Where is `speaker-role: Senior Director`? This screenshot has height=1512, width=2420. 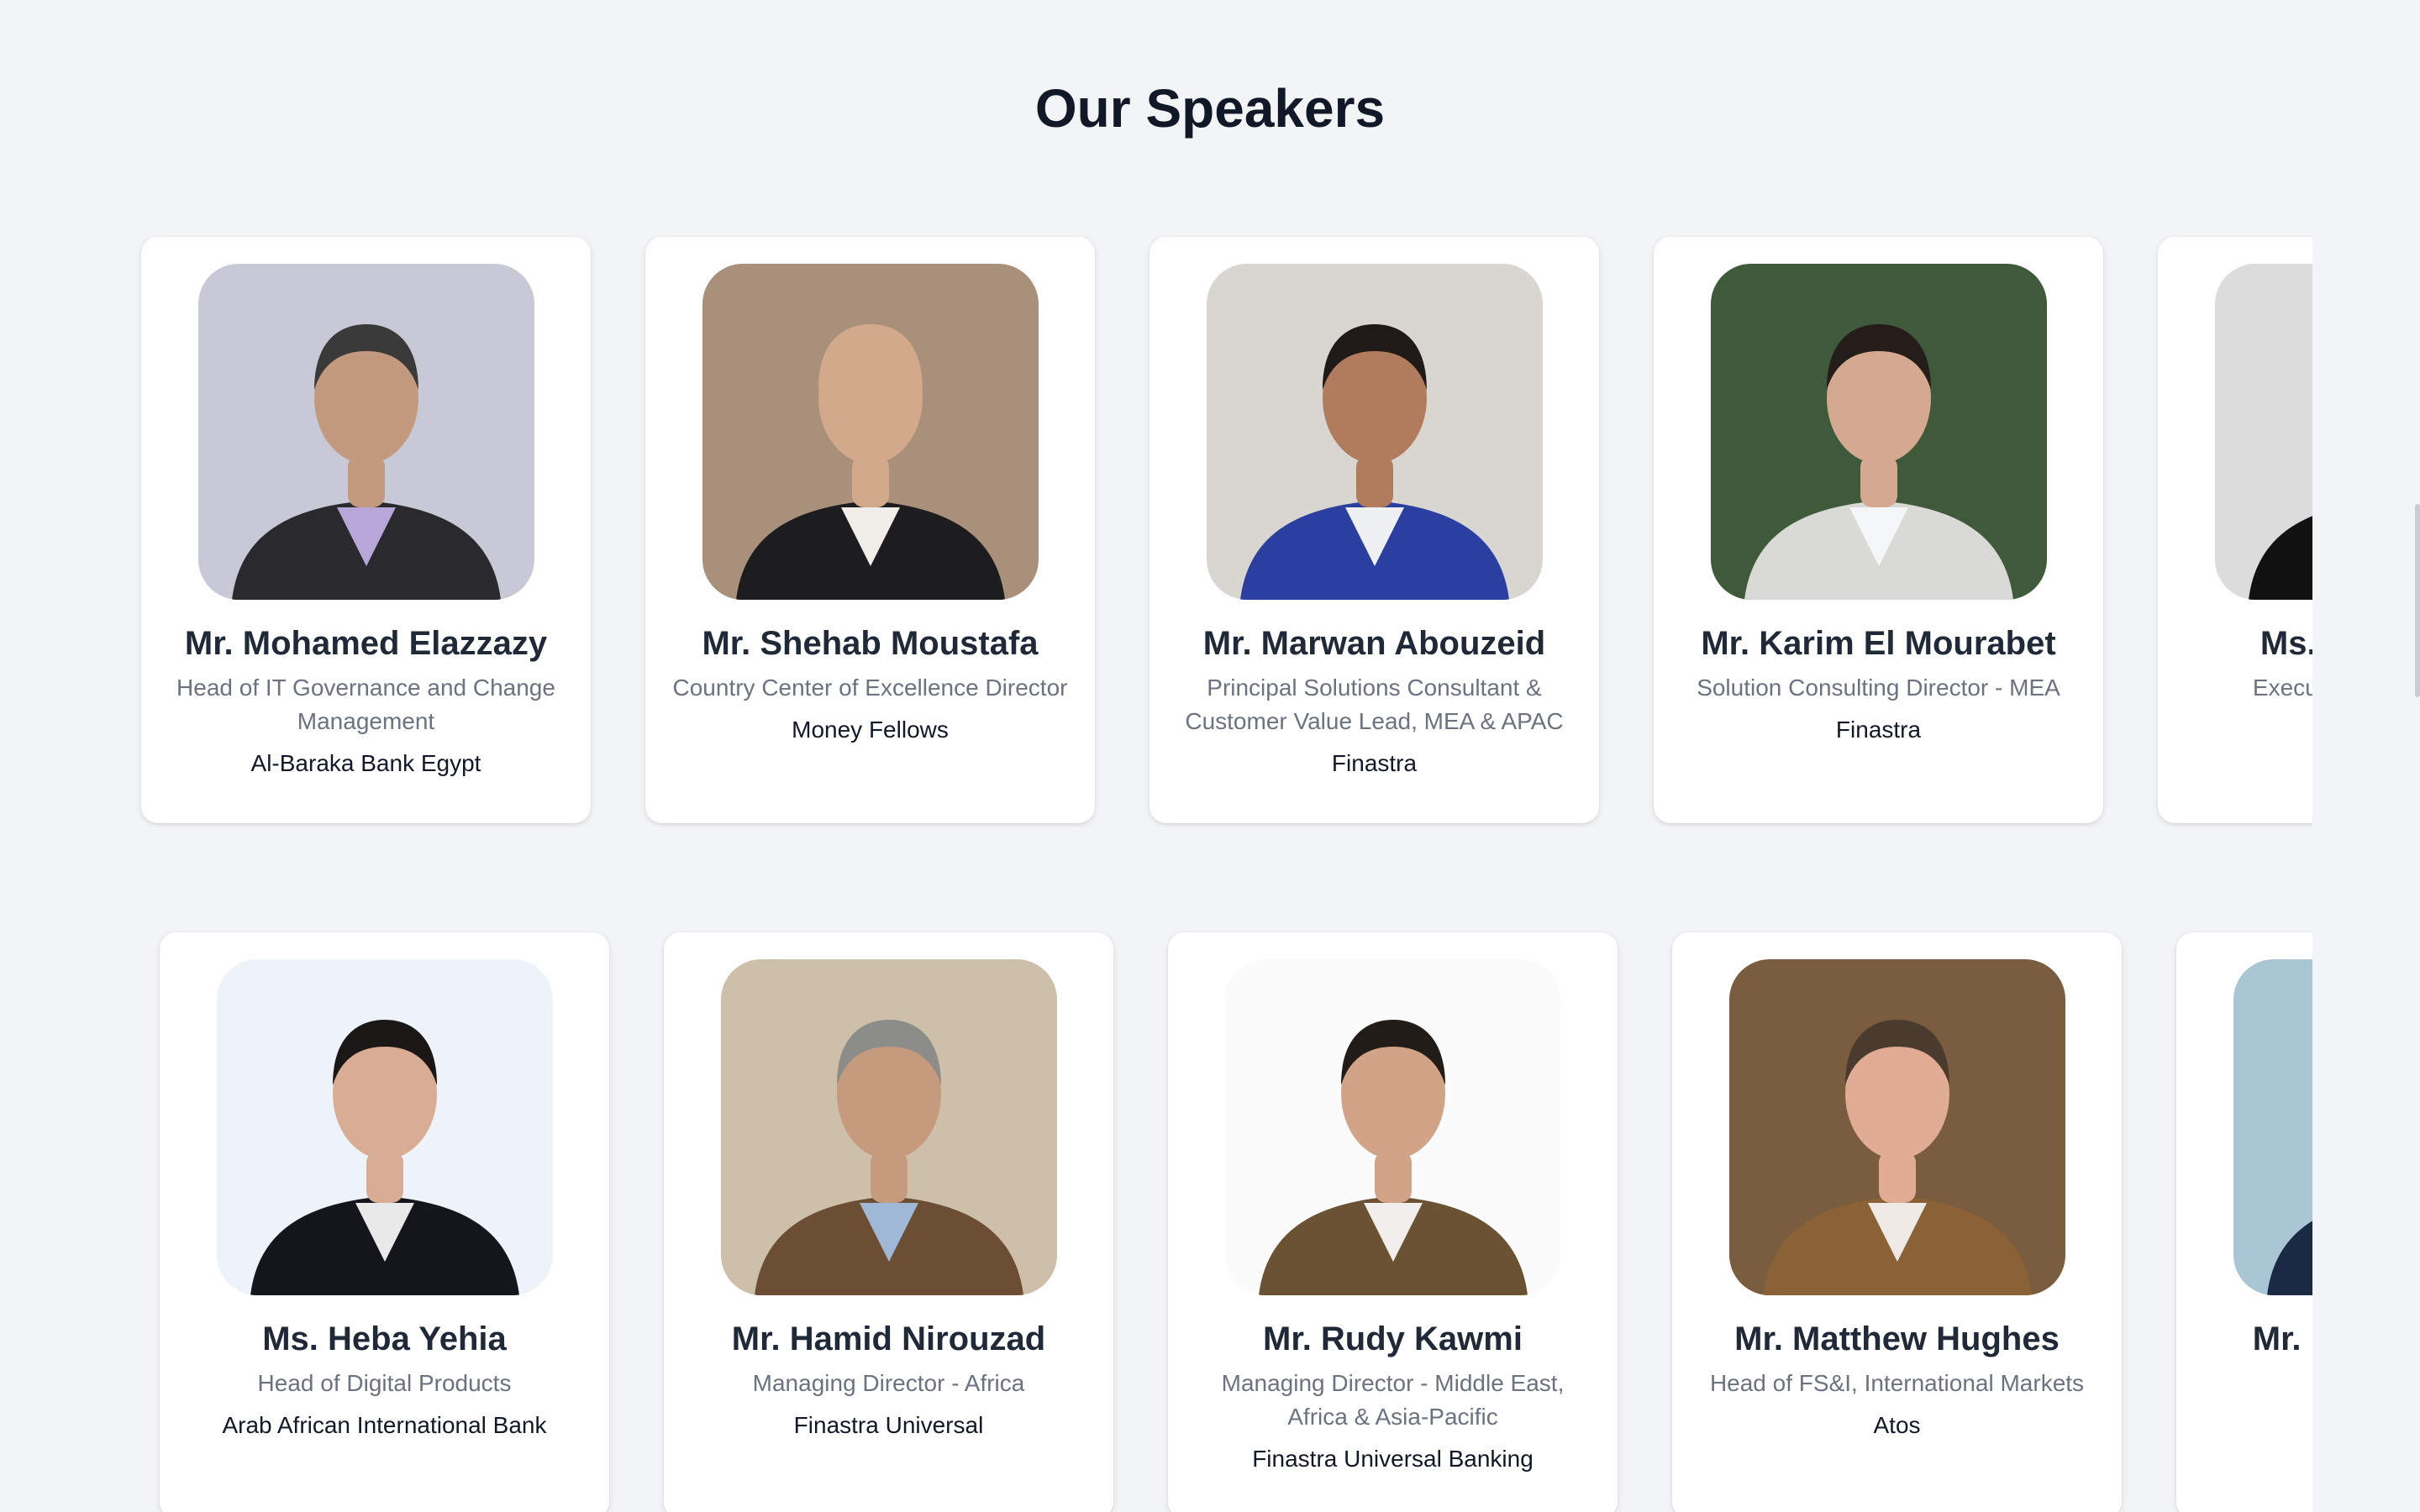 speaker-role: Senior Director is located at coordinates (2258, 1383).